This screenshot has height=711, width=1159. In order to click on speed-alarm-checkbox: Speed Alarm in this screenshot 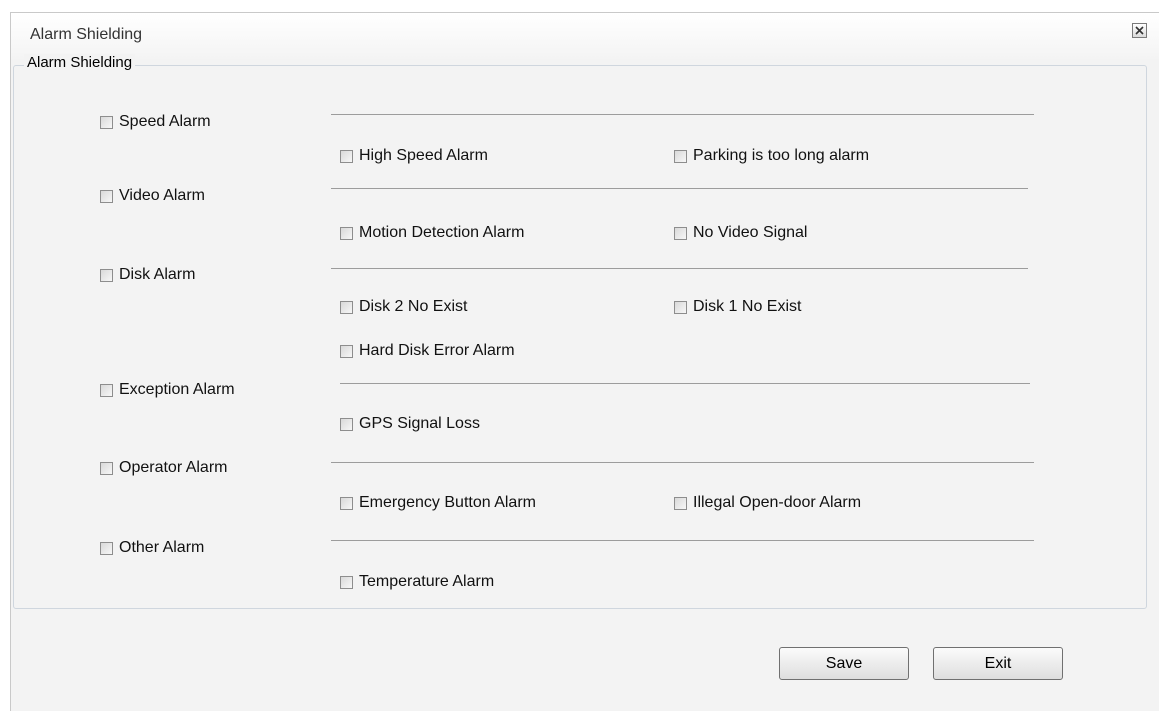, I will do `click(155, 122)`.